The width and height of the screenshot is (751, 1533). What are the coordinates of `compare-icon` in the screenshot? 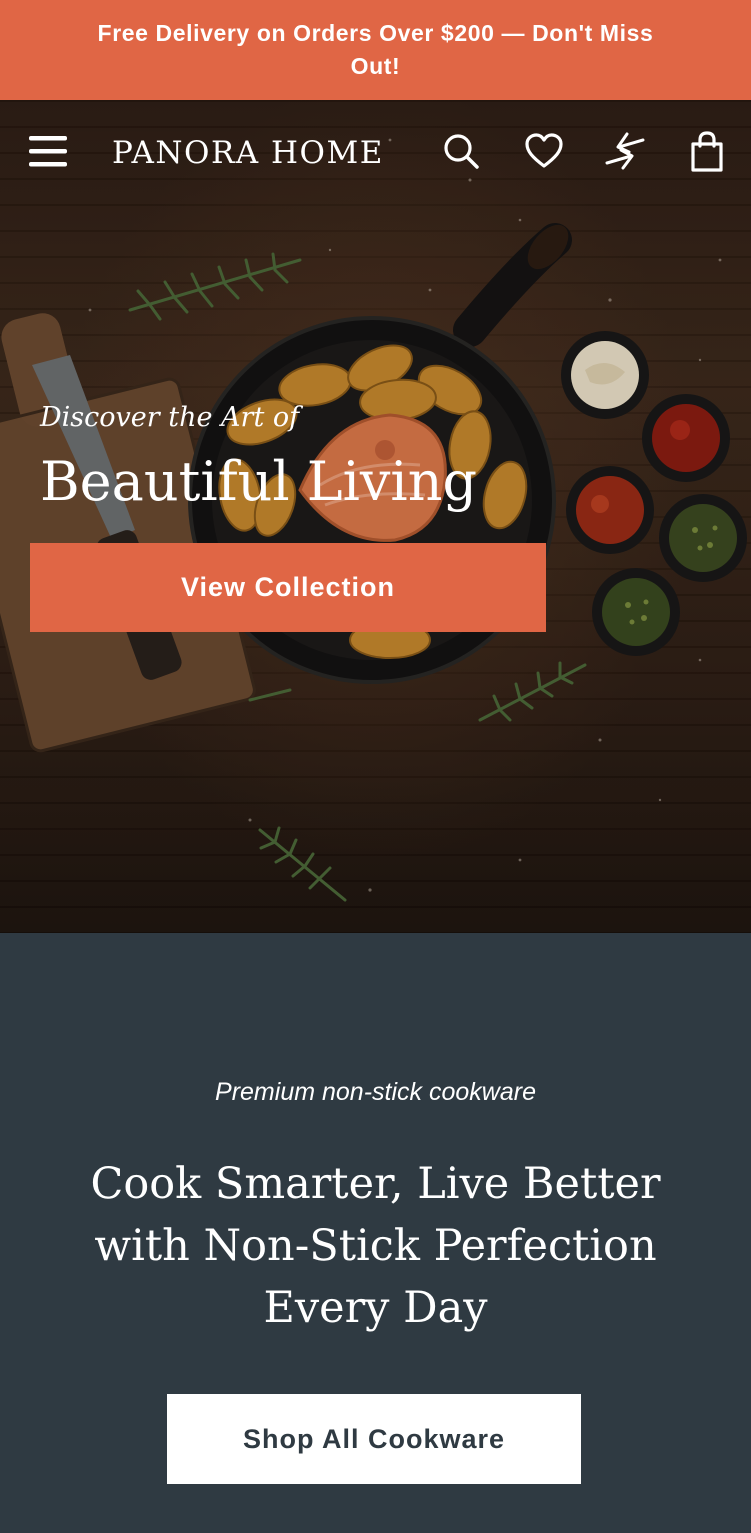 It's located at (625, 152).